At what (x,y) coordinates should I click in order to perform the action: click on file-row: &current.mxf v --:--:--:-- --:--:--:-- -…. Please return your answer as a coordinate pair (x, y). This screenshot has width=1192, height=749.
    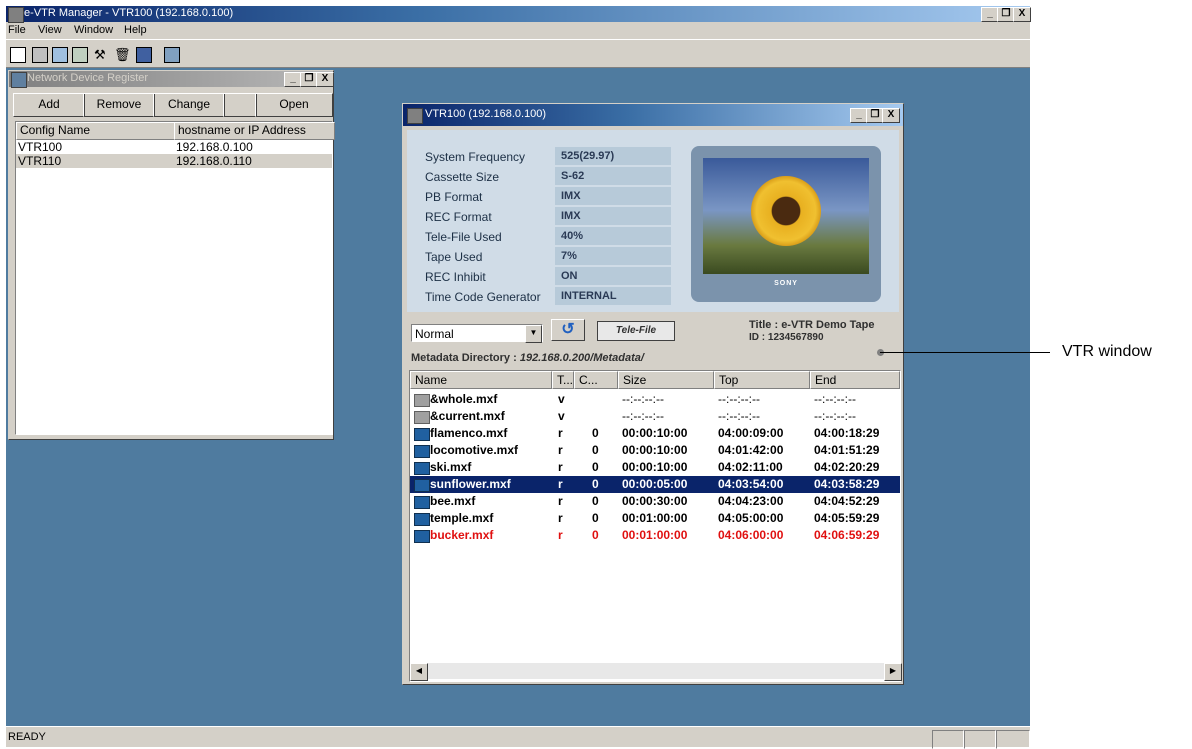
    Looking at the image, I should click on (655, 416).